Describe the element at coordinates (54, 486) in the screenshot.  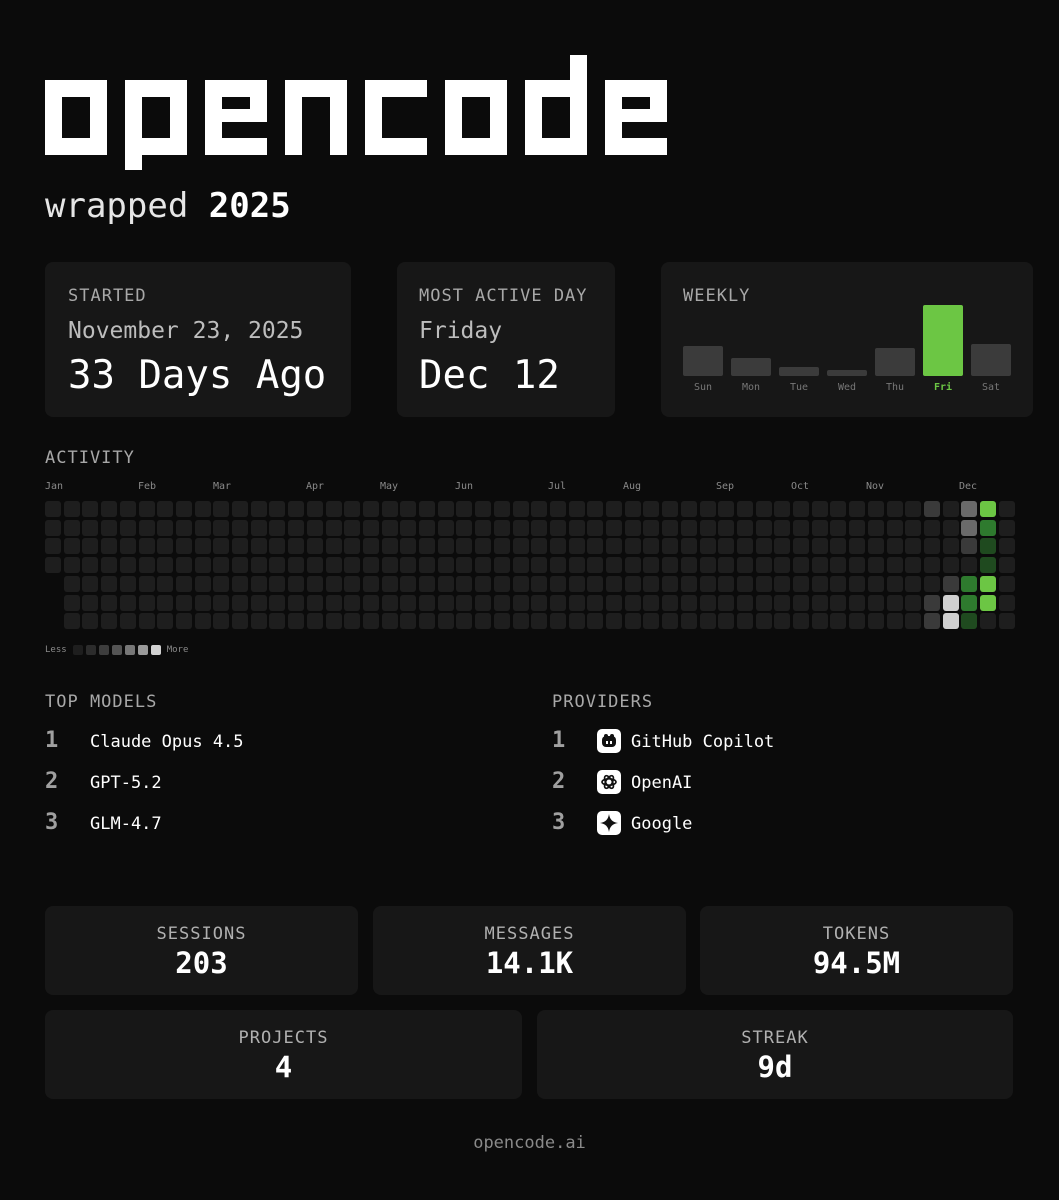
I see `month-label: Jan` at that location.